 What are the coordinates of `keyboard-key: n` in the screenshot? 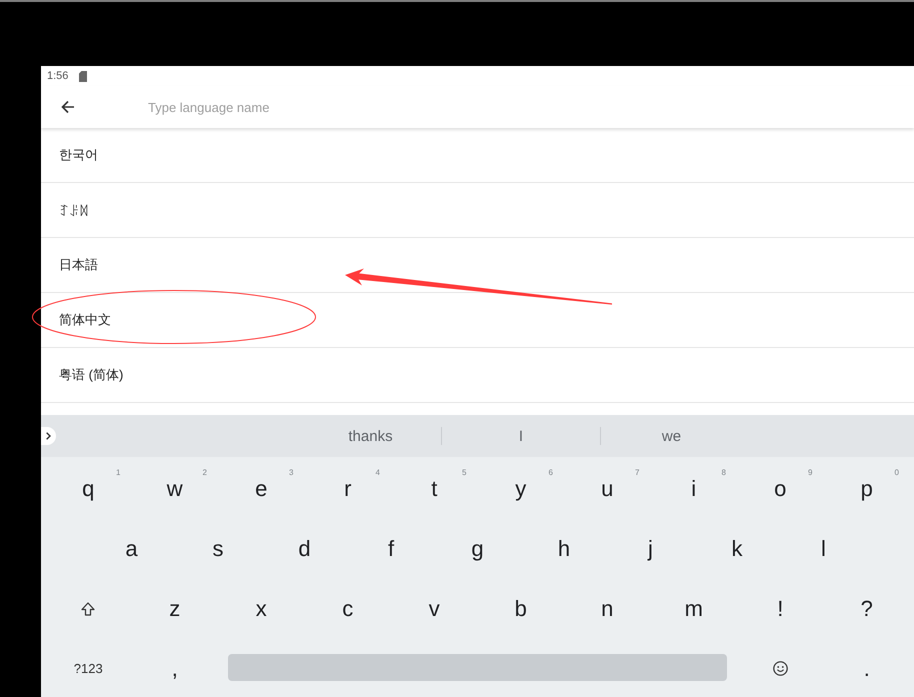 It's located at (607, 609).